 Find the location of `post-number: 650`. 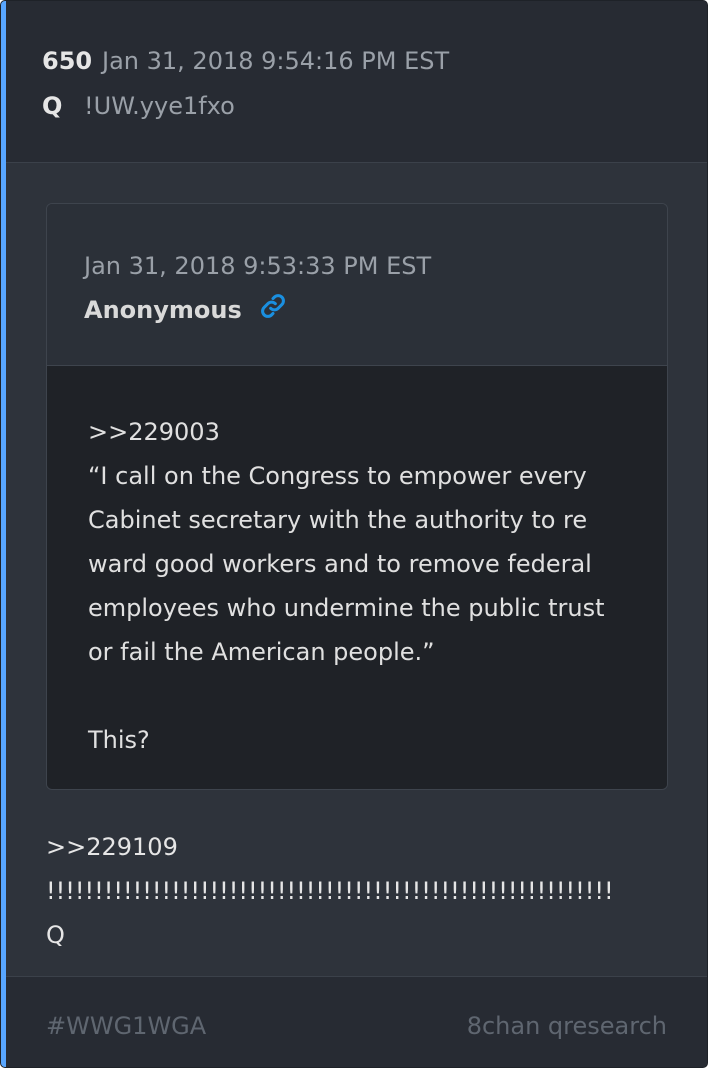

post-number: 650 is located at coordinates (67, 61).